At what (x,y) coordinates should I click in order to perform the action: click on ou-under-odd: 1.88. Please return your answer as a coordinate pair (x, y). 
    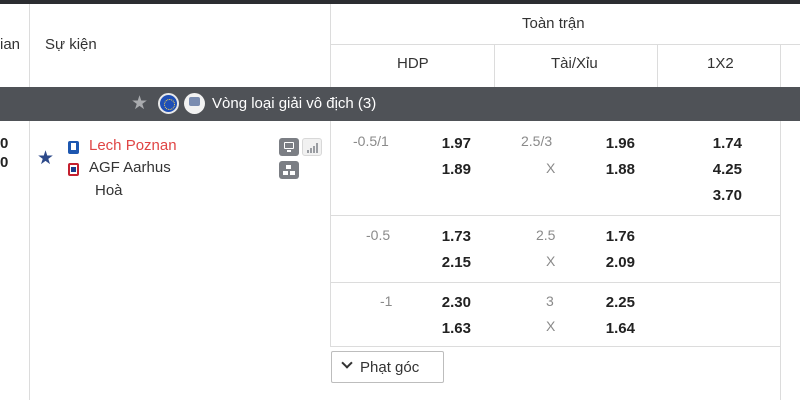
    Looking at the image, I should click on (619, 169).